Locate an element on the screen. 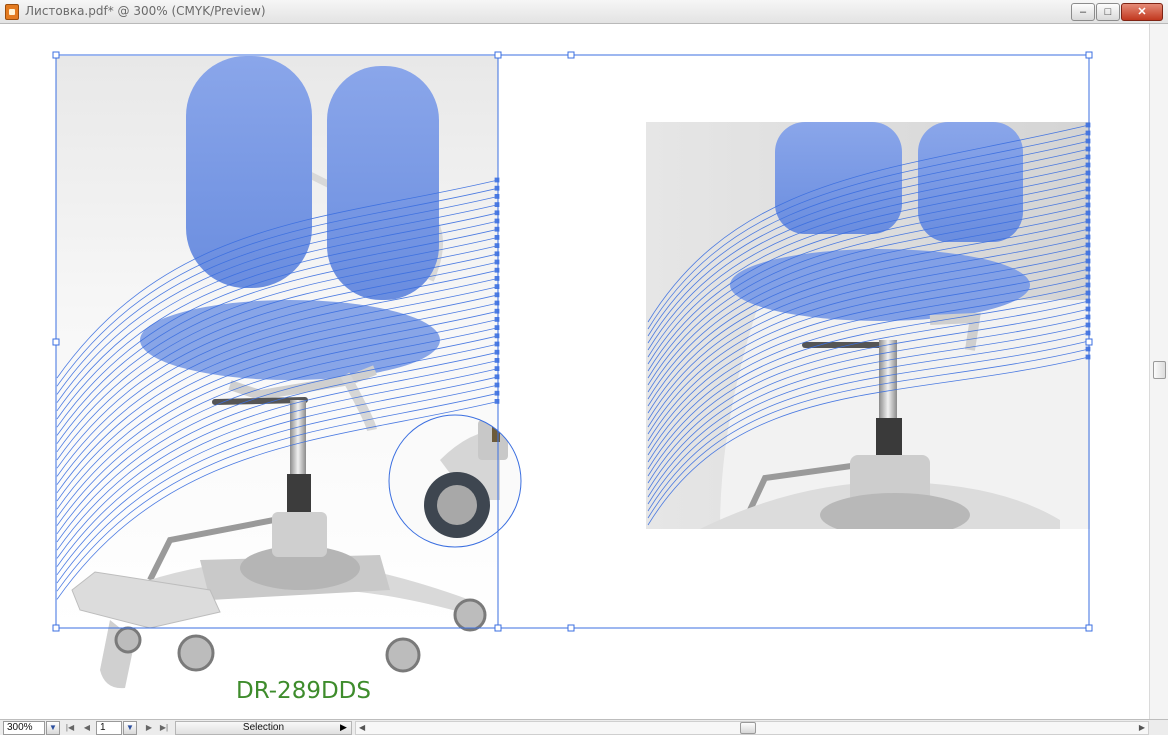 This screenshot has height=735, width=1168. zoom-level-field: 300% is located at coordinates (24, 728).